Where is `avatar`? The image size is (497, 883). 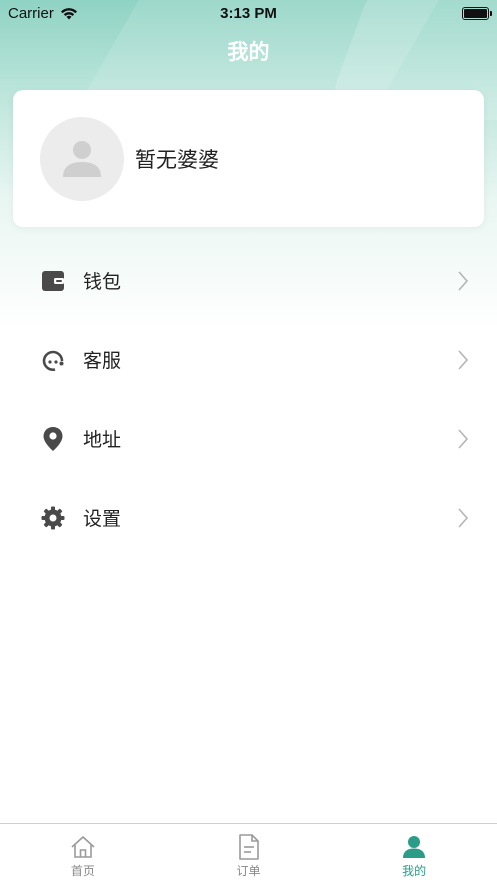
avatar is located at coordinates (82, 158).